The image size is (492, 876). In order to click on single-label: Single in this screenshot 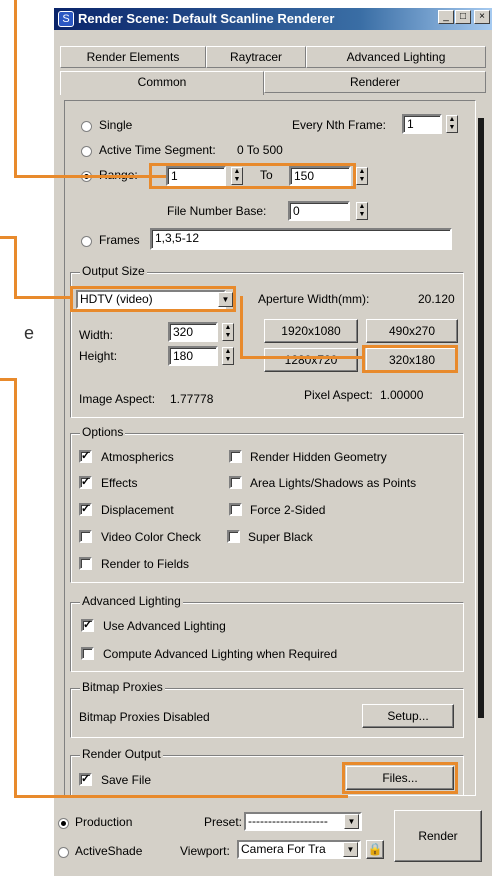, I will do `click(116, 125)`.